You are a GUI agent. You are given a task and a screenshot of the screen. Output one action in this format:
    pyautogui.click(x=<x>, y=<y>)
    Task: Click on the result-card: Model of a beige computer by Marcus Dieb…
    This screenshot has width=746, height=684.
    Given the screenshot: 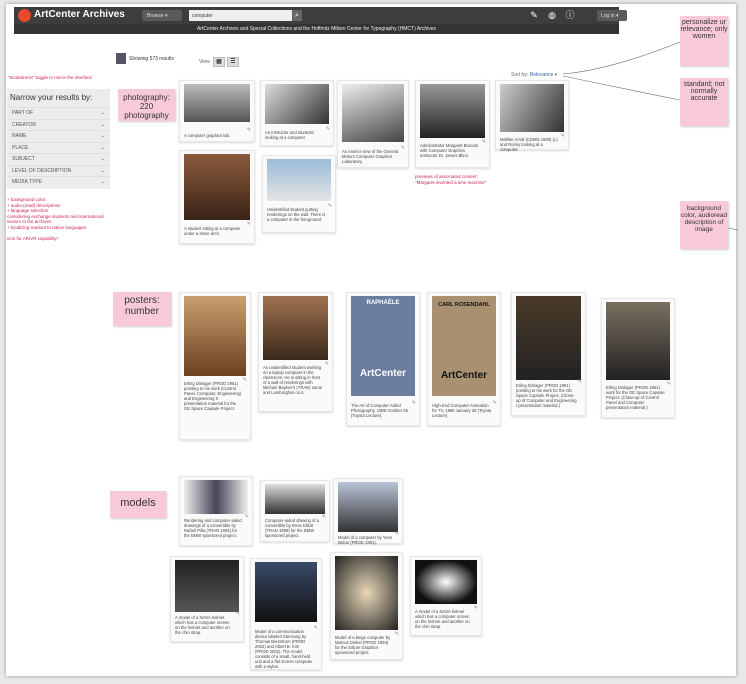 What is the action you would take?
    pyautogui.click(x=366, y=606)
    